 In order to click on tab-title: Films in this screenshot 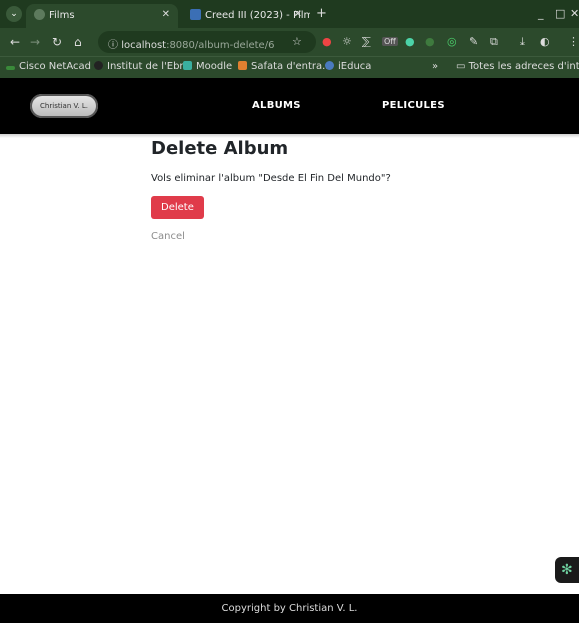, I will do `click(62, 15)`.